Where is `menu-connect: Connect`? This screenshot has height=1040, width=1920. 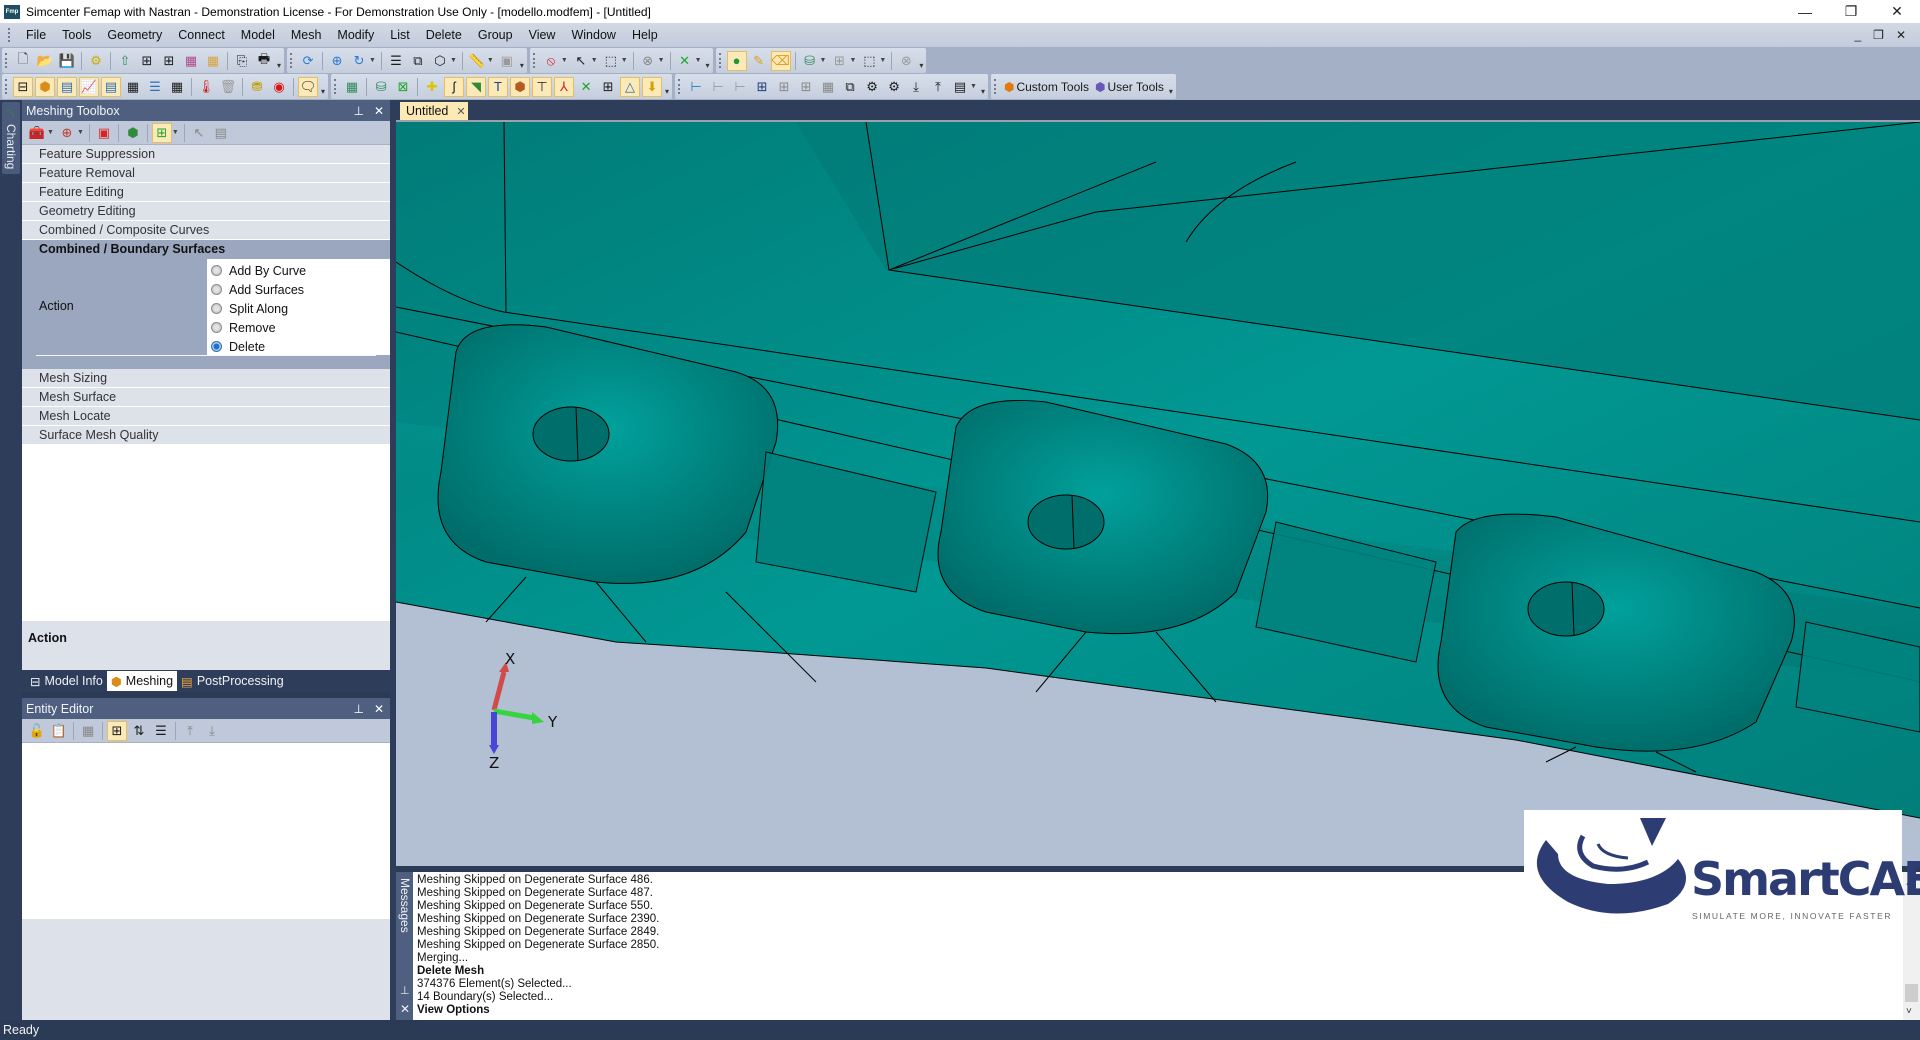
menu-connect: Connect is located at coordinates (201, 35).